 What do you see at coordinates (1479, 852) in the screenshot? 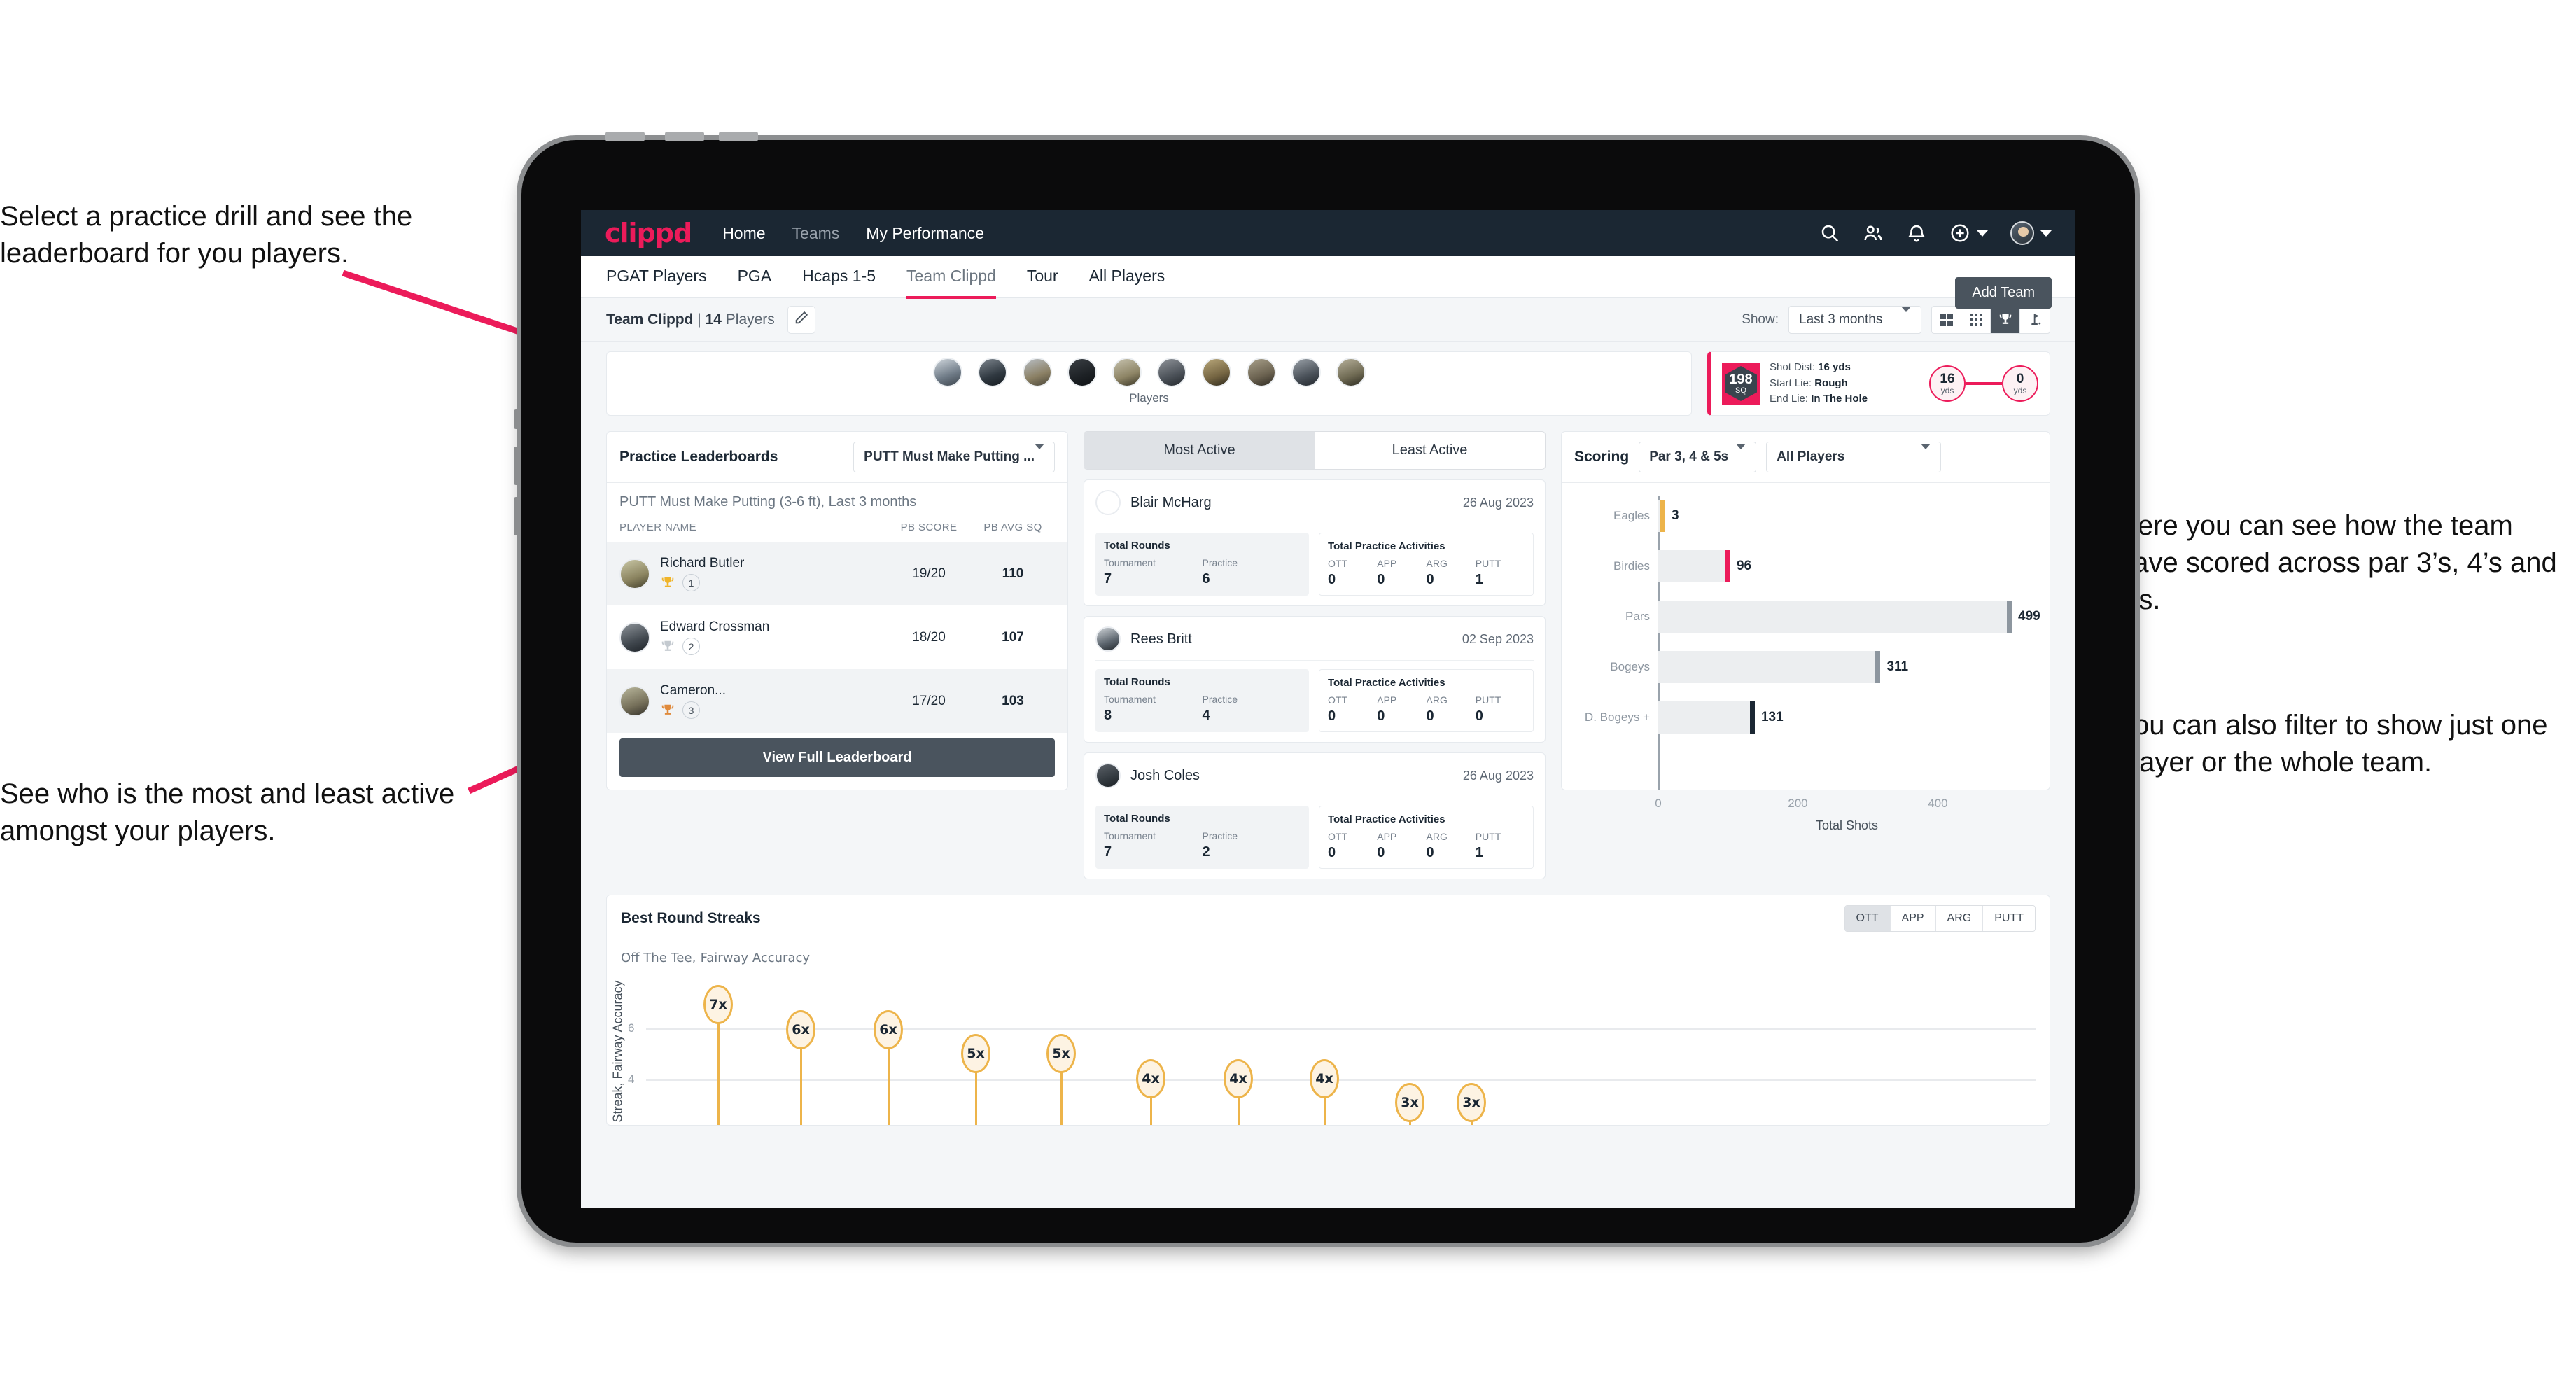
I see `practice-value-putt: 1` at bounding box center [1479, 852].